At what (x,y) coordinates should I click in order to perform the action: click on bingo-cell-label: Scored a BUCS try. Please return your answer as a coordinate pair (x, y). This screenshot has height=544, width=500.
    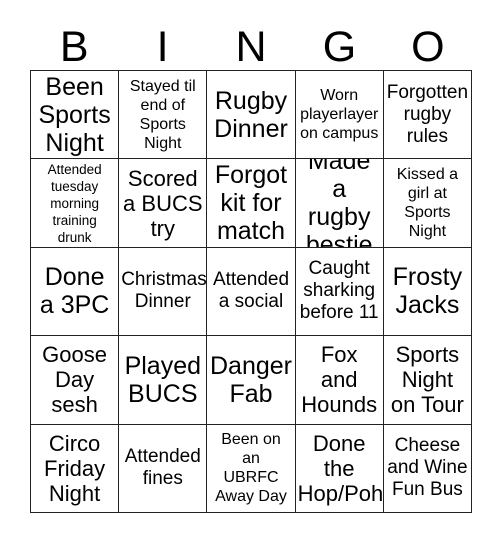
    Looking at the image, I should click on (163, 203).